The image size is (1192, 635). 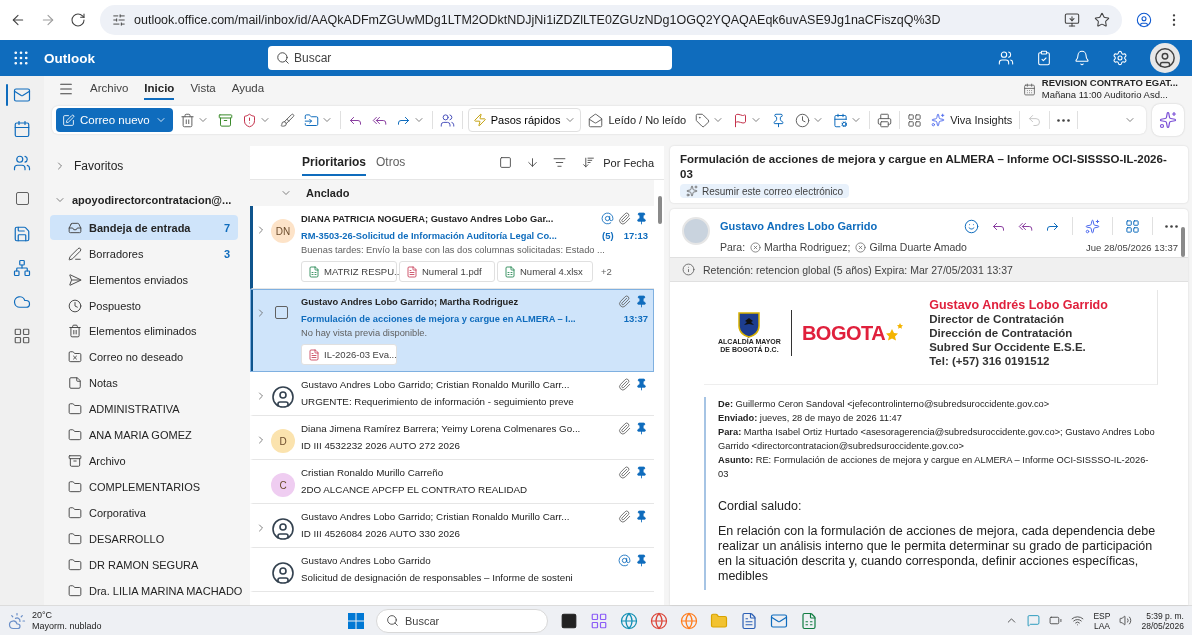 I want to click on search-field: Buscar, so click(x=470, y=58).